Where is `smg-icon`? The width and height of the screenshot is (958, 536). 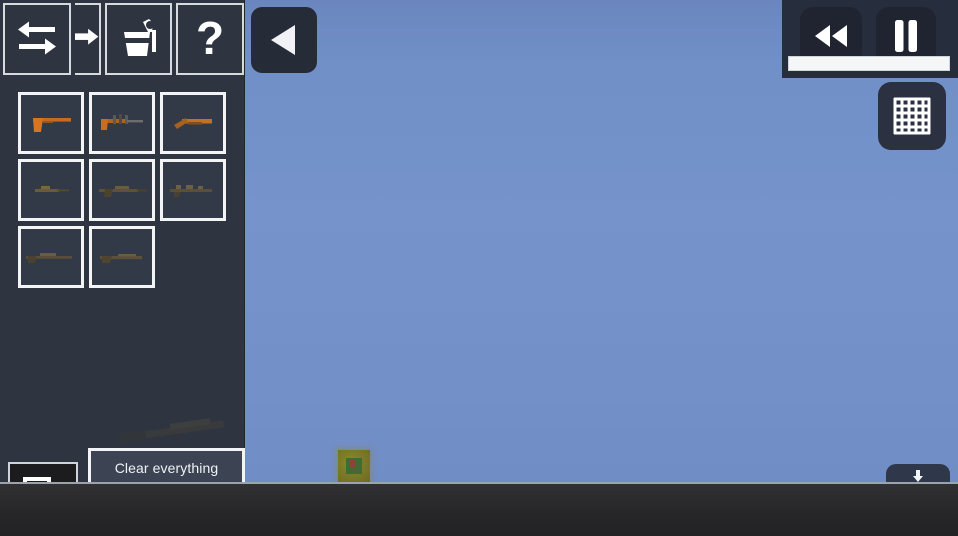
smg-icon is located at coordinates (122, 122).